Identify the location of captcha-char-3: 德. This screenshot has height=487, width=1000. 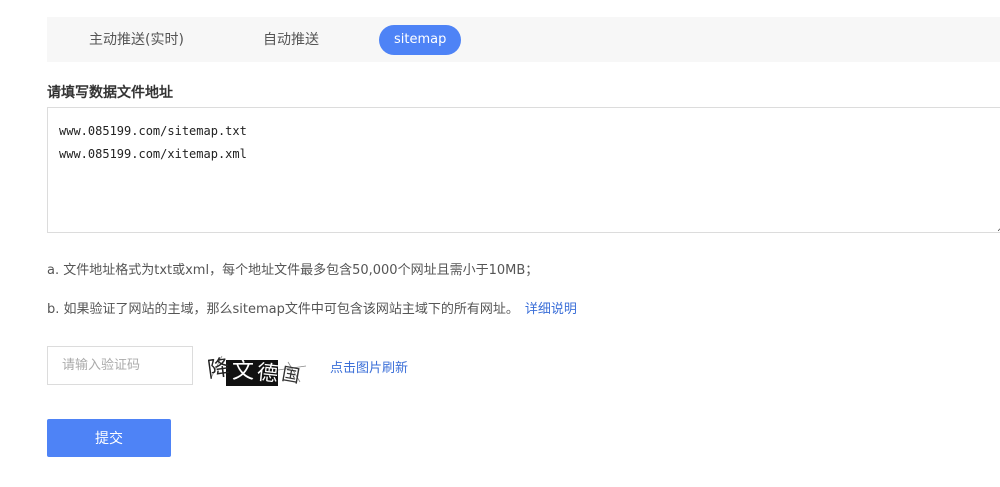
(267, 373).